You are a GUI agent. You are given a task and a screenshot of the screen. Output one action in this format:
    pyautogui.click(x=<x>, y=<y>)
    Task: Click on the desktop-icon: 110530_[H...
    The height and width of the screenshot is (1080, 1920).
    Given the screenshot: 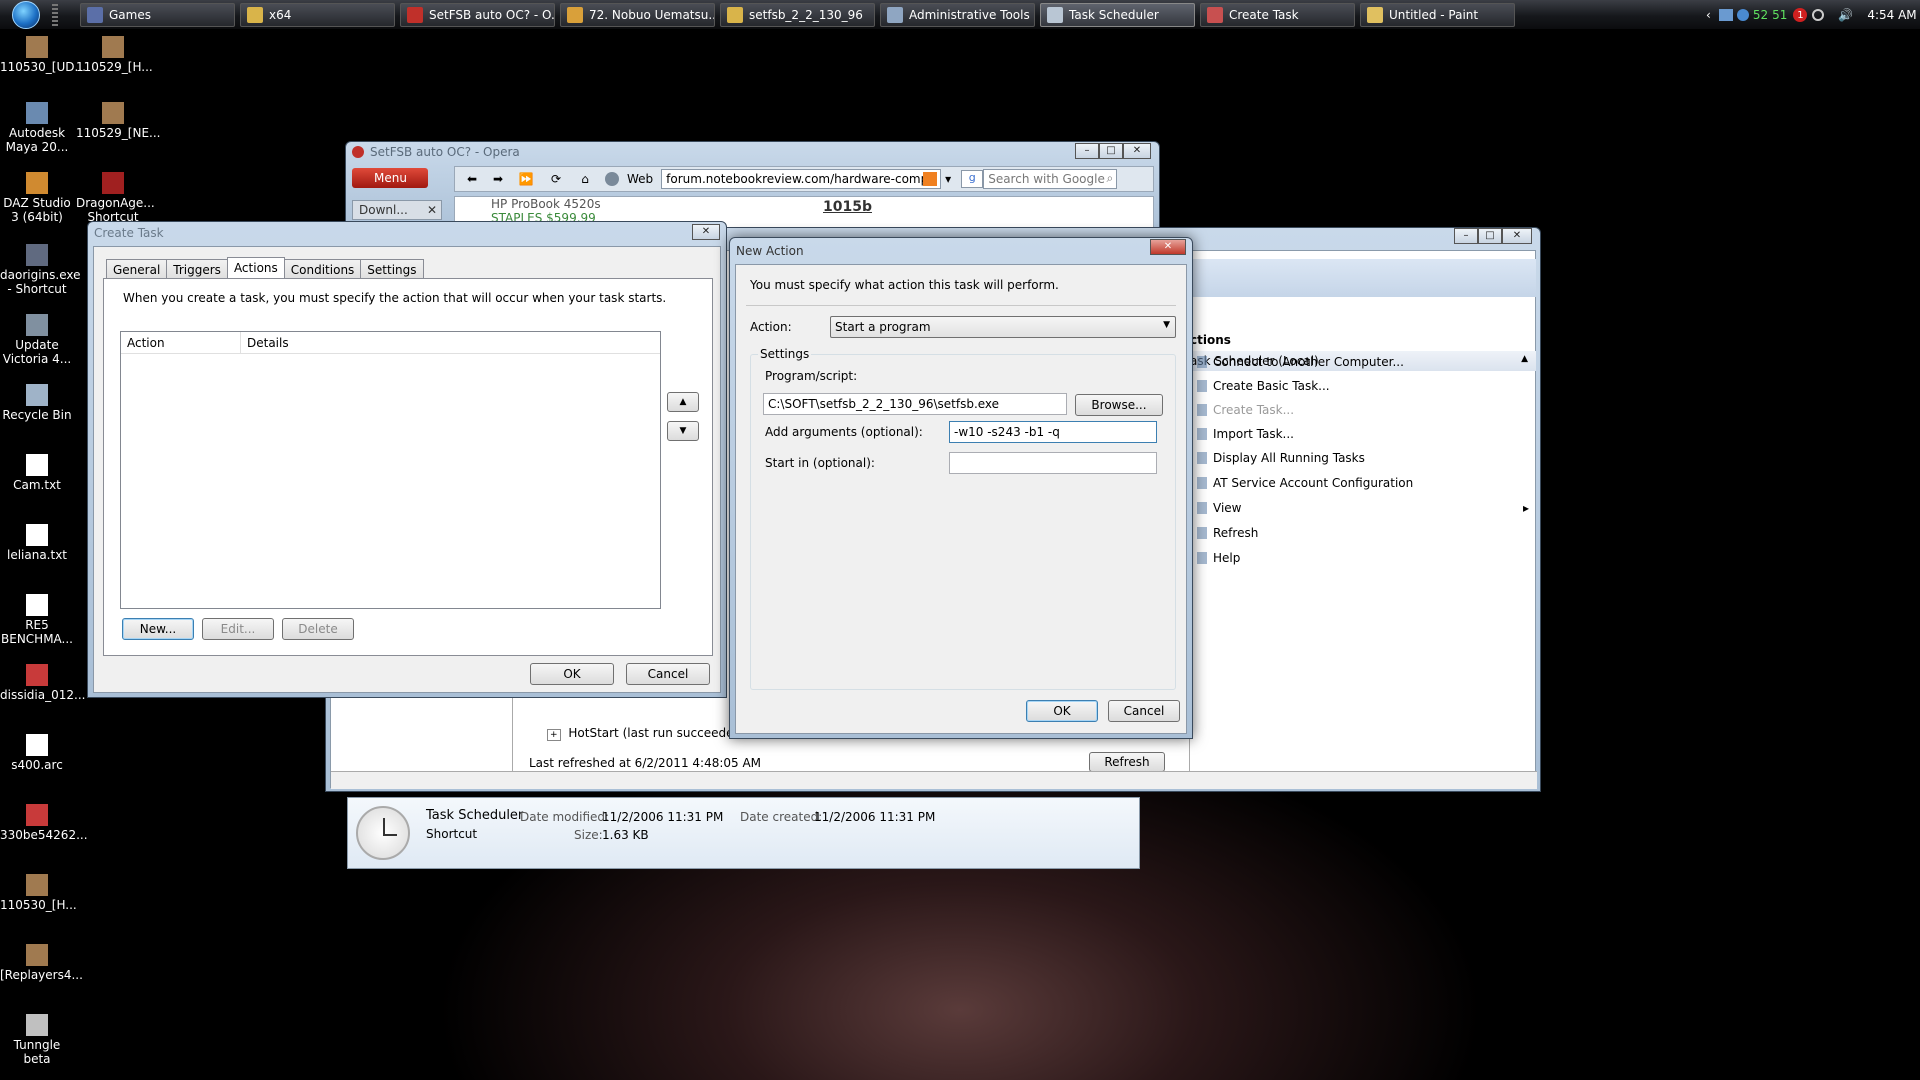 What is the action you would take?
    pyautogui.click(x=38, y=893)
    